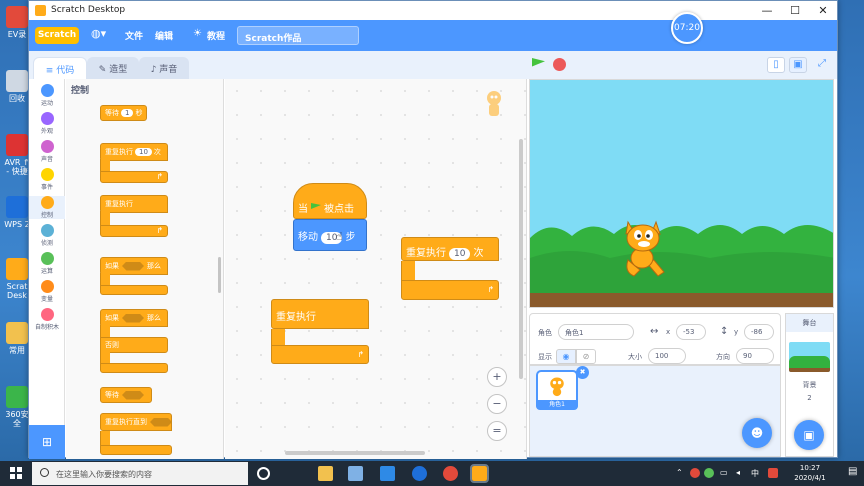 This screenshot has width=864, height=486. What do you see at coordinates (17, 291) in the screenshot?
I see `desktop-icon-label: Scrat Desk` at bounding box center [17, 291].